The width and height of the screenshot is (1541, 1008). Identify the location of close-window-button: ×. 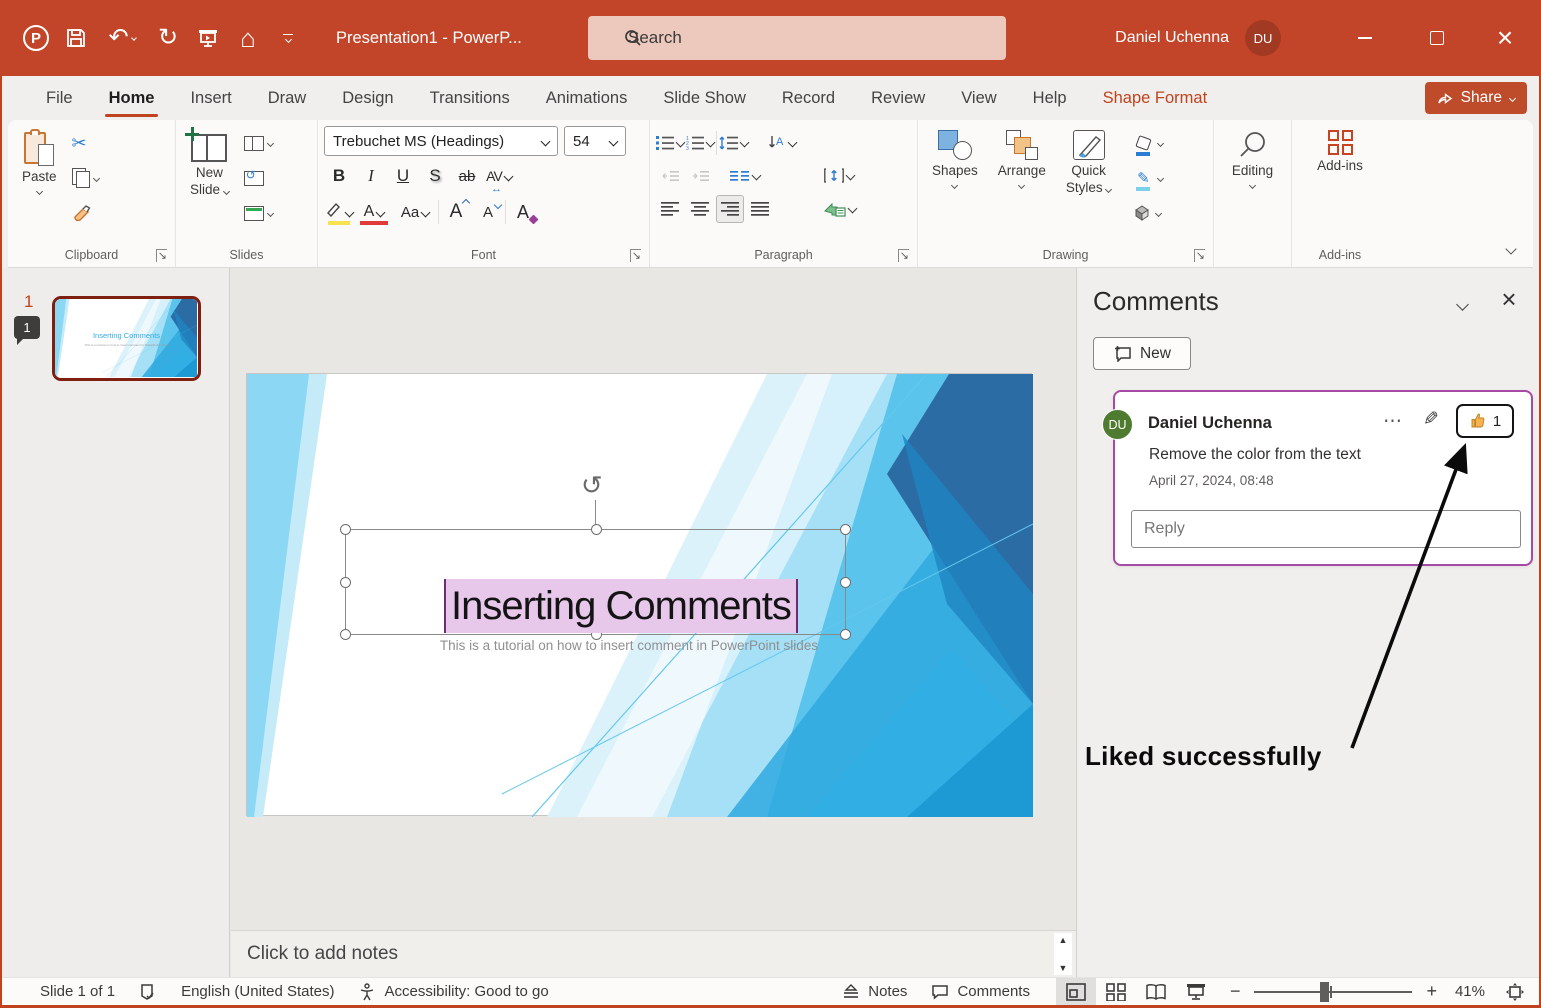
(1505, 38).